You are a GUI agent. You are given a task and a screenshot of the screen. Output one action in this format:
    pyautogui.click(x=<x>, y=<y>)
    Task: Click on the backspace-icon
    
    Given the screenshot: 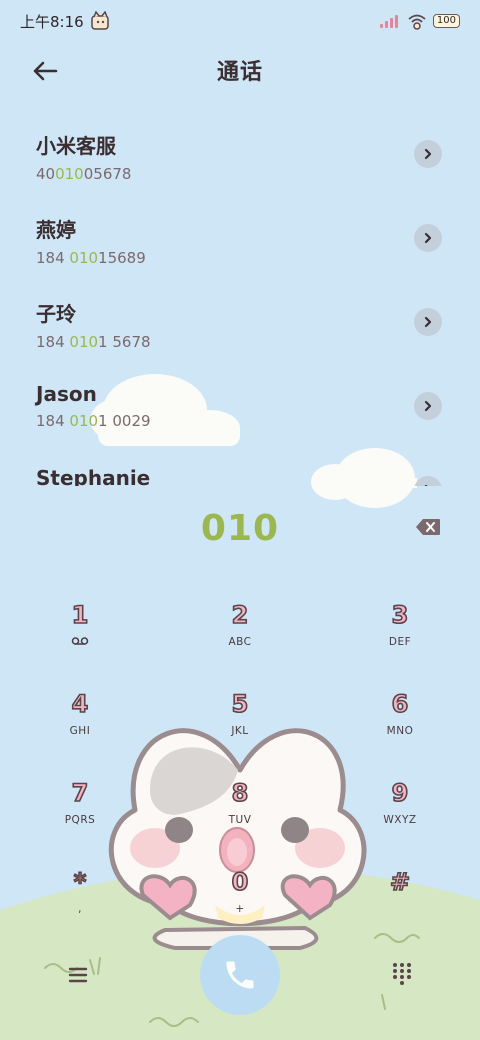 What is the action you would take?
    pyautogui.click(x=428, y=527)
    